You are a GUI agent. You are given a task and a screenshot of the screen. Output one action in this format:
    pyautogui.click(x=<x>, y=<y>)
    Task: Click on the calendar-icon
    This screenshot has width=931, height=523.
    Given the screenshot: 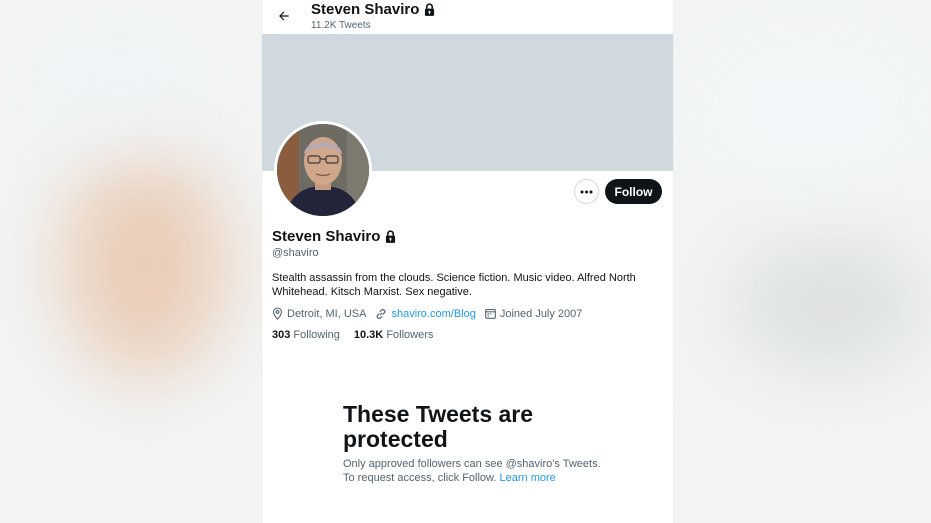 What is the action you would take?
    pyautogui.click(x=490, y=313)
    